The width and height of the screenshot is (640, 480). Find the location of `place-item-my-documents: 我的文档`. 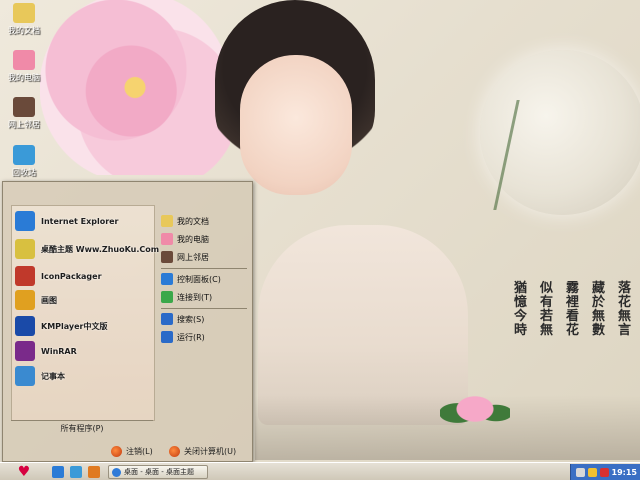

place-item-my-documents: 我的文档 is located at coordinates (205, 221).